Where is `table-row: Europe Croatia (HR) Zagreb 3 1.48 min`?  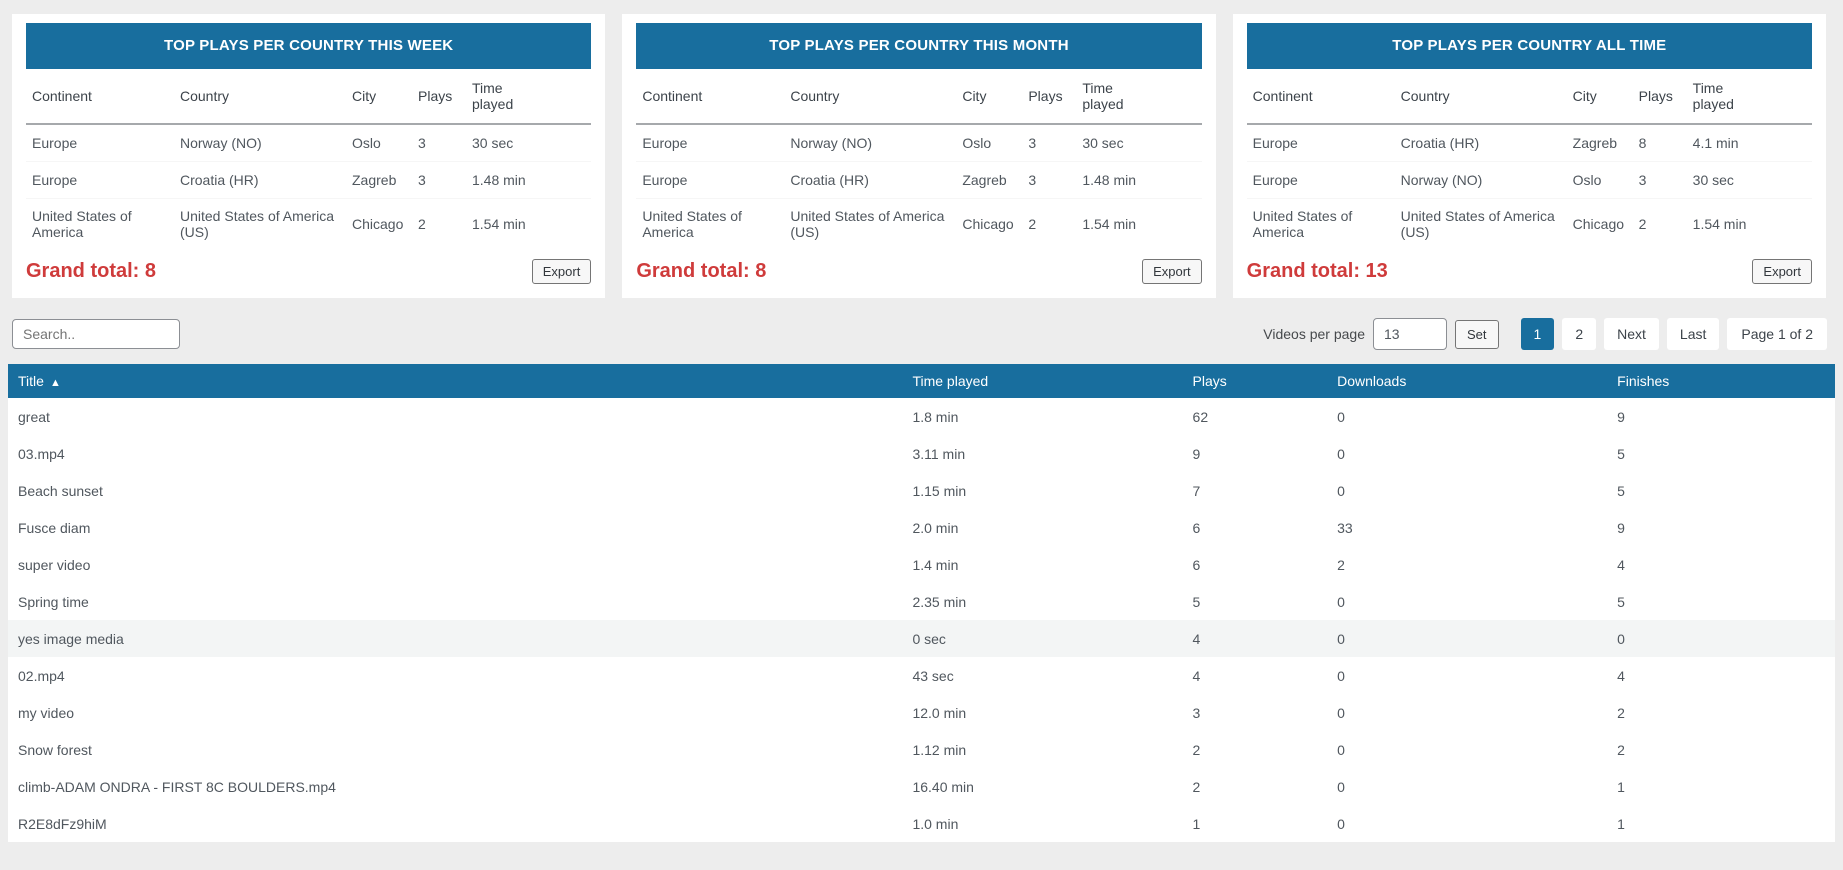 table-row: Europe Croatia (HR) Zagreb 3 1.48 min is located at coordinates (919, 180).